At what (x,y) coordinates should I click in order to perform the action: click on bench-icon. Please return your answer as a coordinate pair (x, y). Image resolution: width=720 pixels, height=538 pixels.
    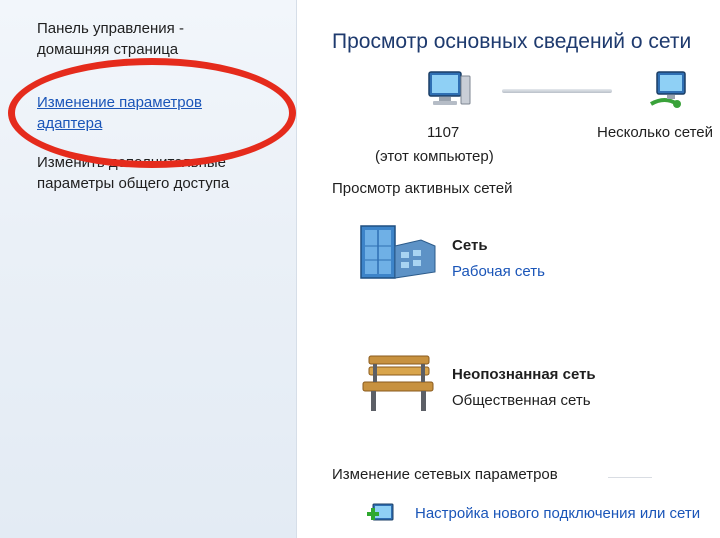
    Looking at the image, I should click on (398, 383).